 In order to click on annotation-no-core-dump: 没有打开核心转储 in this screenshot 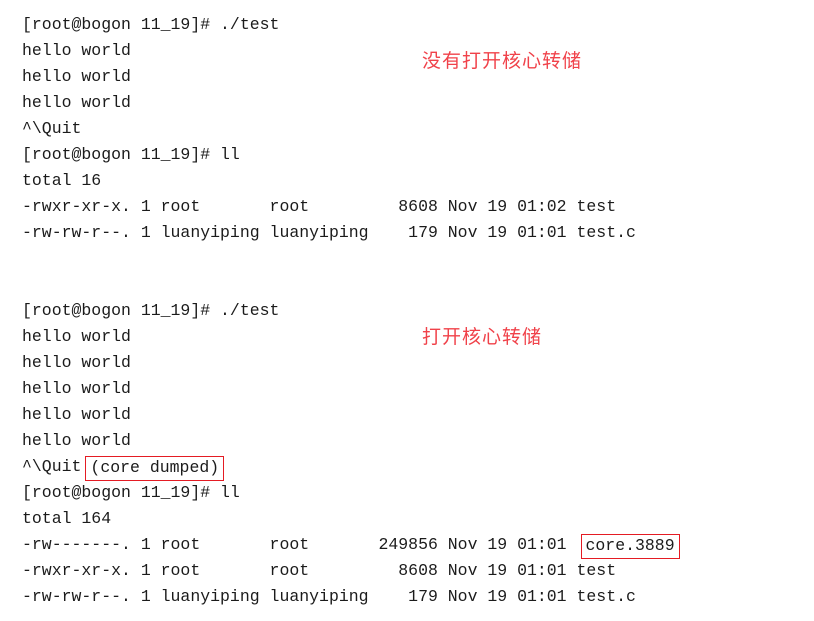, I will do `click(502, 61)`.